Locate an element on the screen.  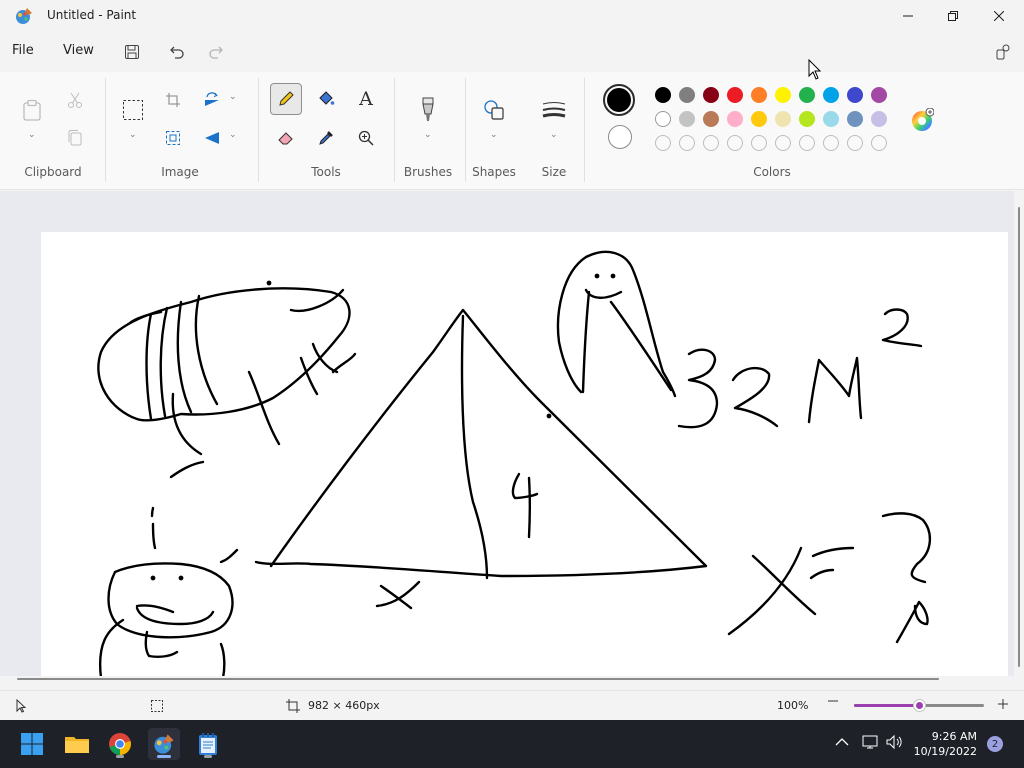
crop-button is located at coordinates (173, 100).